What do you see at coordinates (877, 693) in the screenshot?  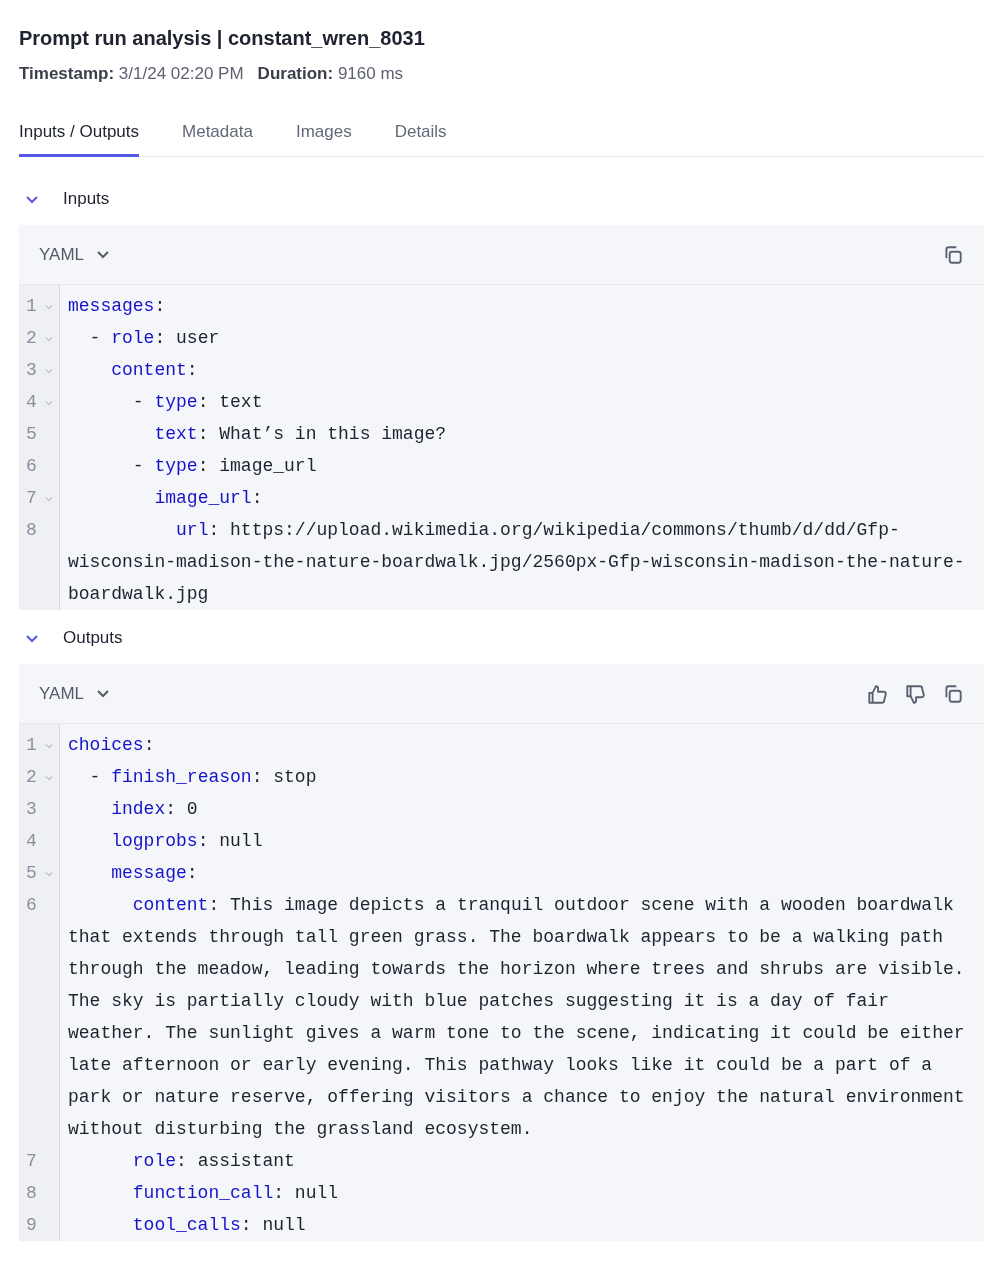 I see `thumbs-up-icon` at bounding box center [877, 693].